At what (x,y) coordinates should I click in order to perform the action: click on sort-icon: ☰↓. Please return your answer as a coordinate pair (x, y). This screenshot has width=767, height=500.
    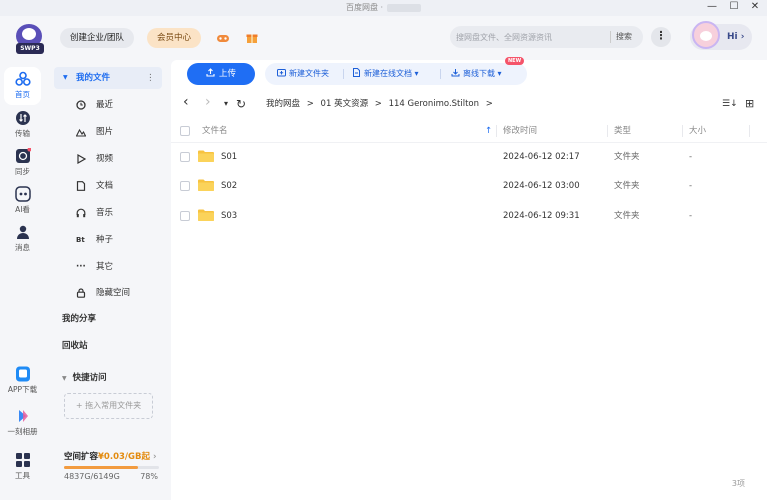
    Looking at the image, I should click on (730, 104).